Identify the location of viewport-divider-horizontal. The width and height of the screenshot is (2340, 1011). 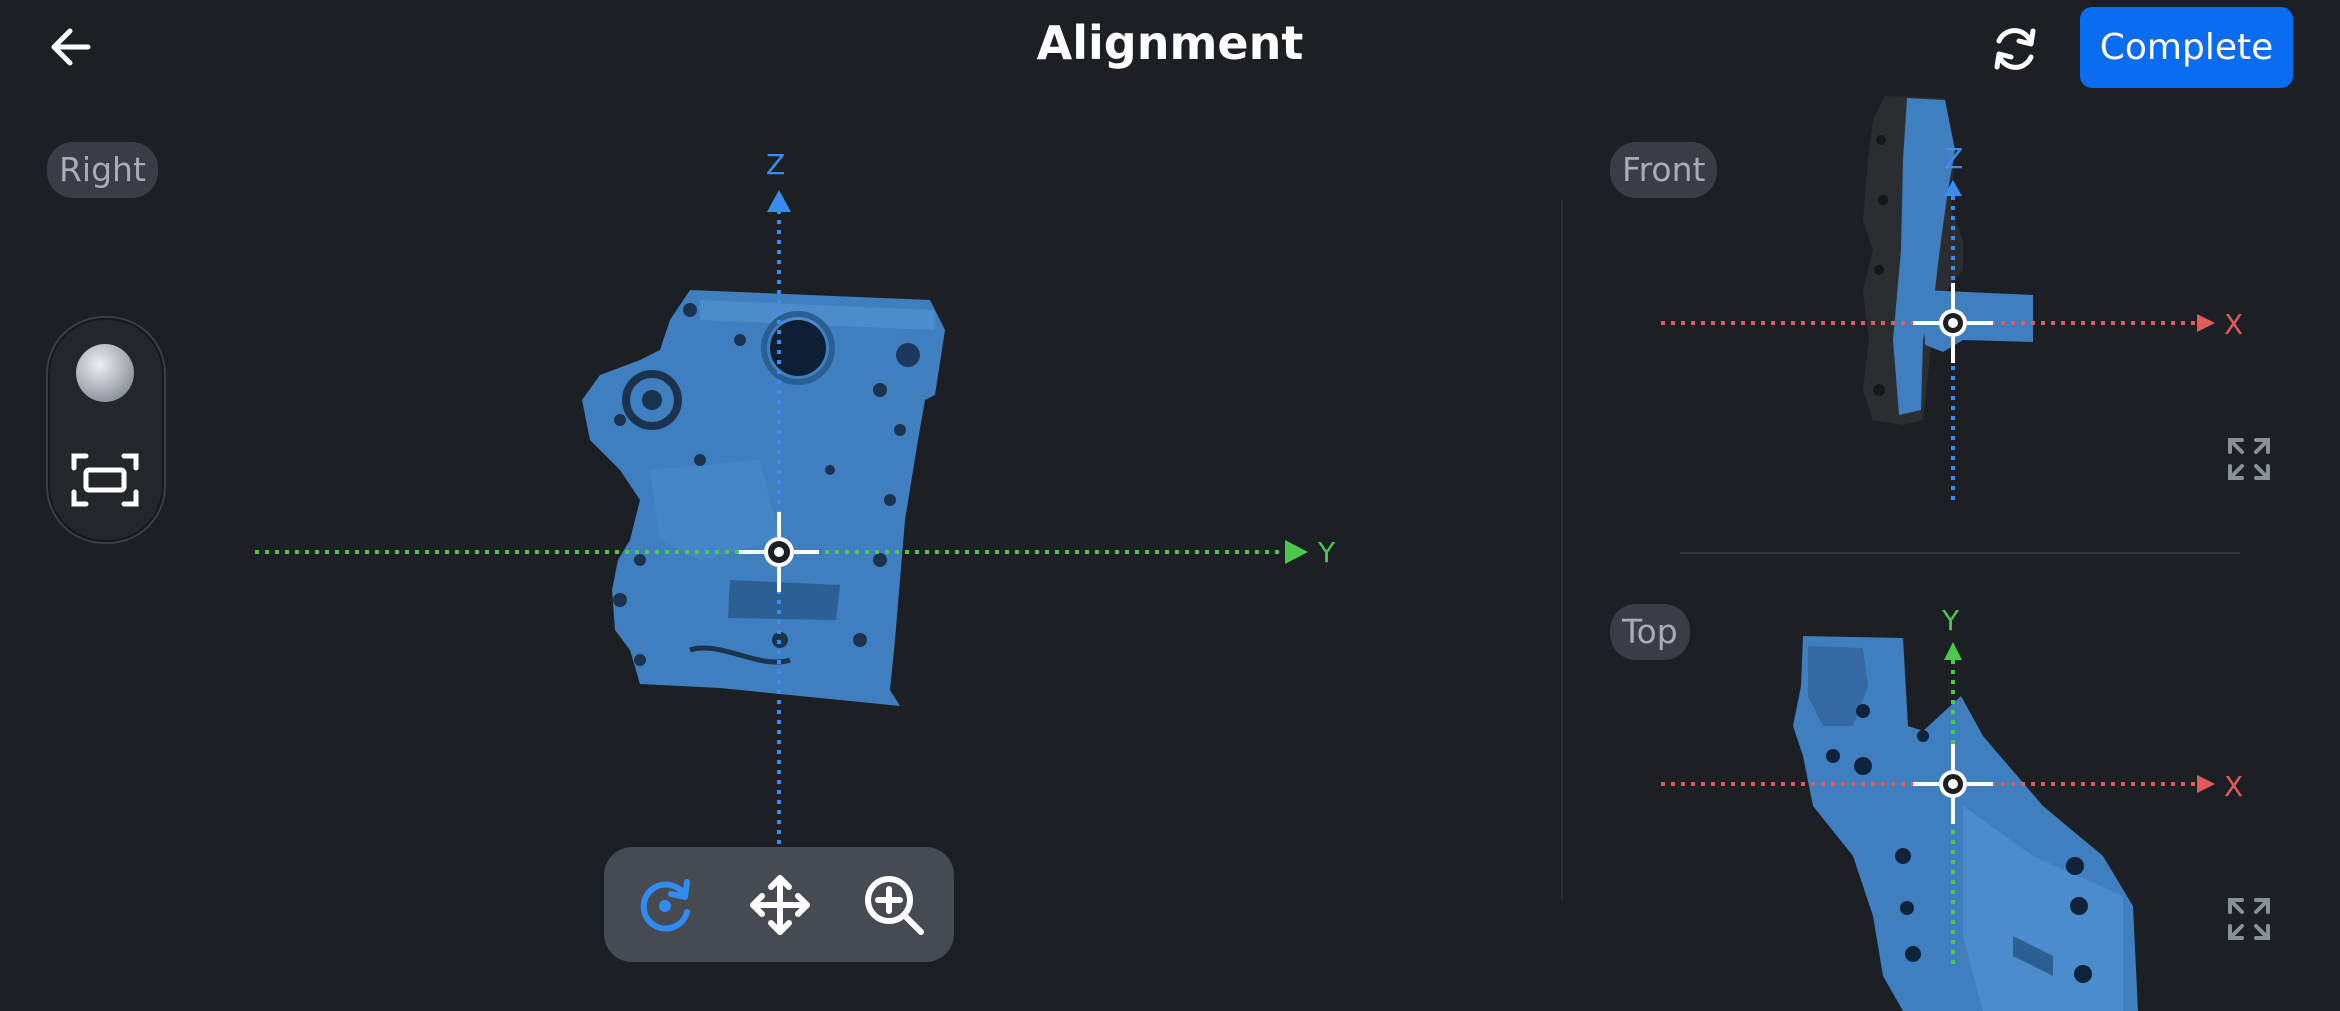
(1960, 553).